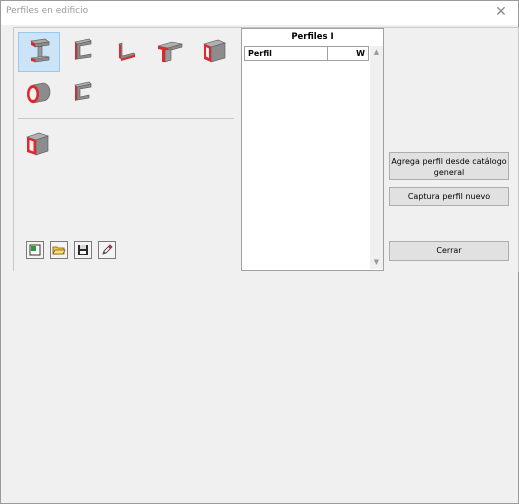 This screenshot has width=519, height=504. I want to click on scroll-down-icon: ▼, so click(376, 262).